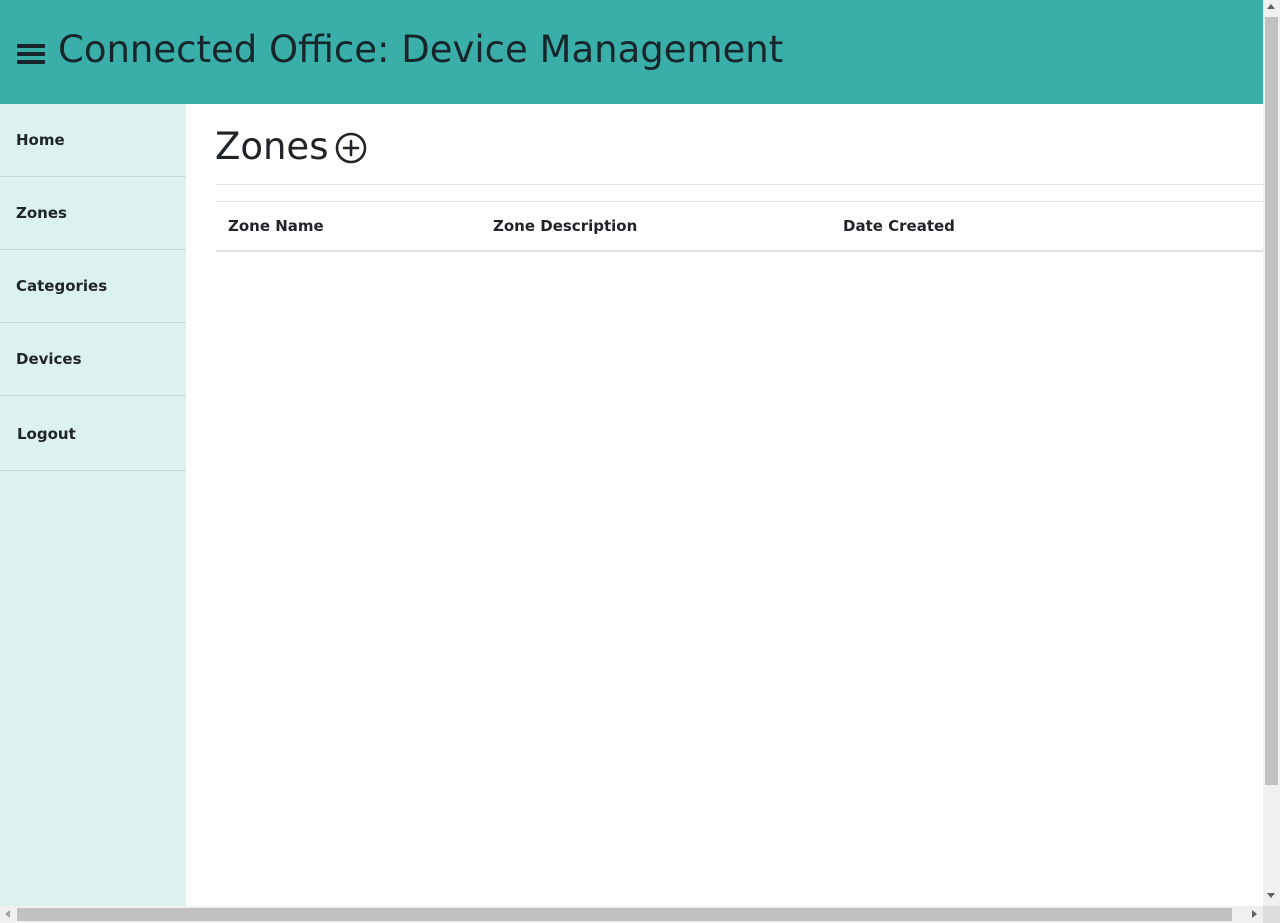 This screenshot has width=1280, height=923. Describe the element at coordinates (1271, 914) in the screenshot. I see `scrollbar-corner` at that location.